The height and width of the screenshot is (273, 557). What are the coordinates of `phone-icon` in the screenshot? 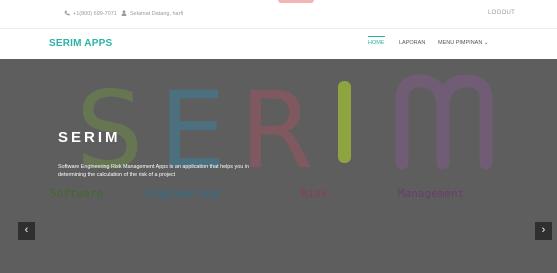 It's located at (67, 14).